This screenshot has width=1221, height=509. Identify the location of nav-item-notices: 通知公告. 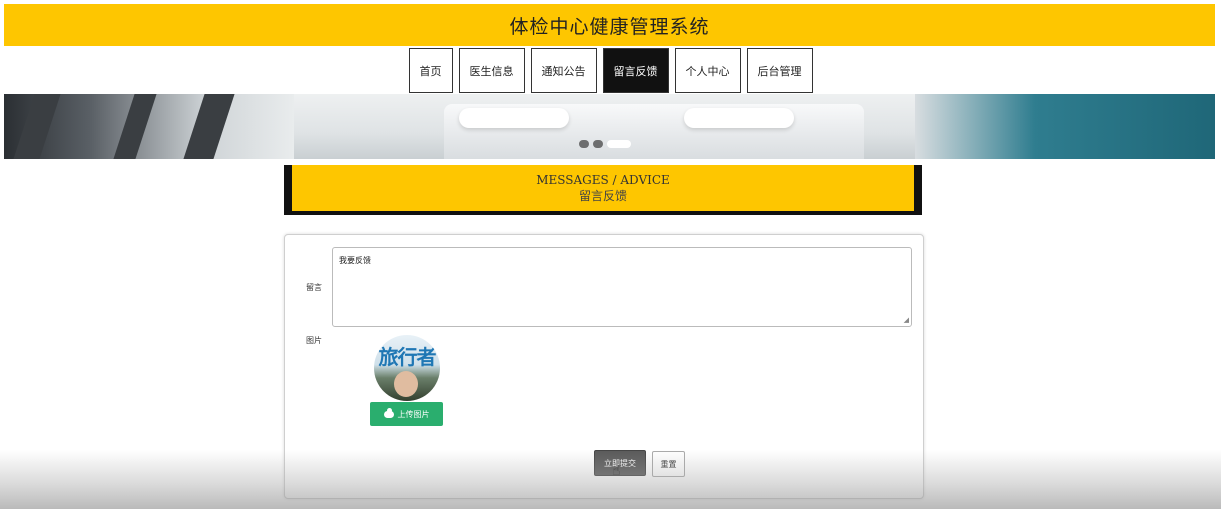
(563, 70).